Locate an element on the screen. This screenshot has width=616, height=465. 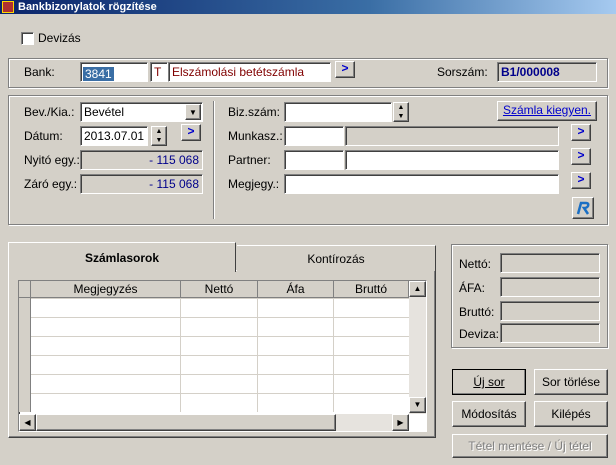
sorszam-value: B1/000008 is located at coordinates (547, 72).